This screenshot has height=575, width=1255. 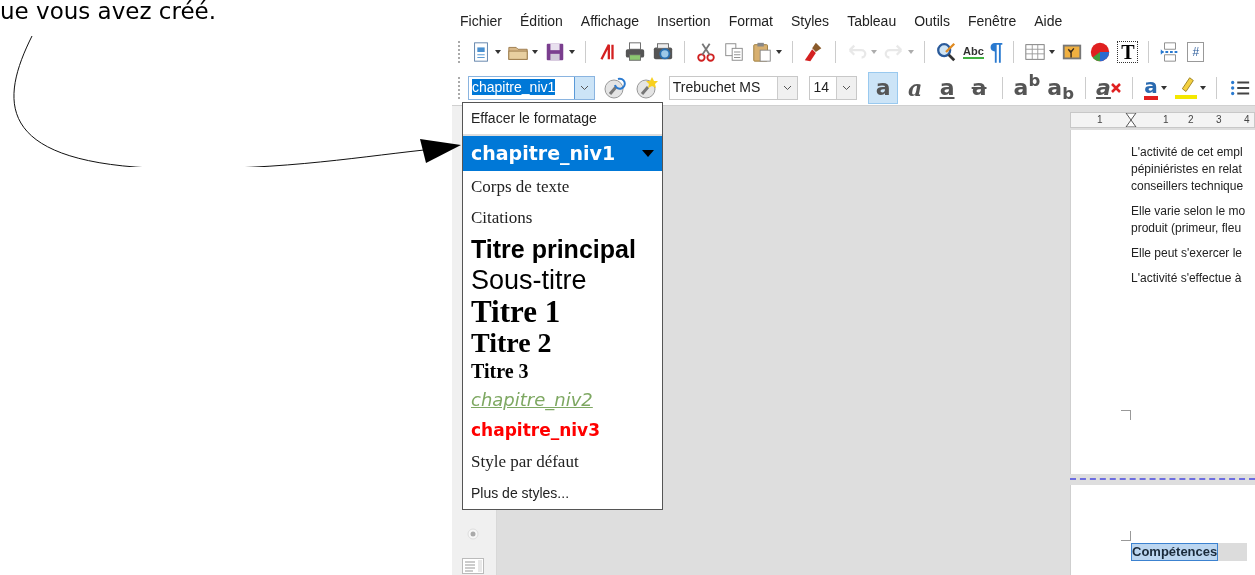 What do you see at coordinates (562, 342) in the screenshot?
I see `style-item: Titre 2` at bounding box center [562, 342].